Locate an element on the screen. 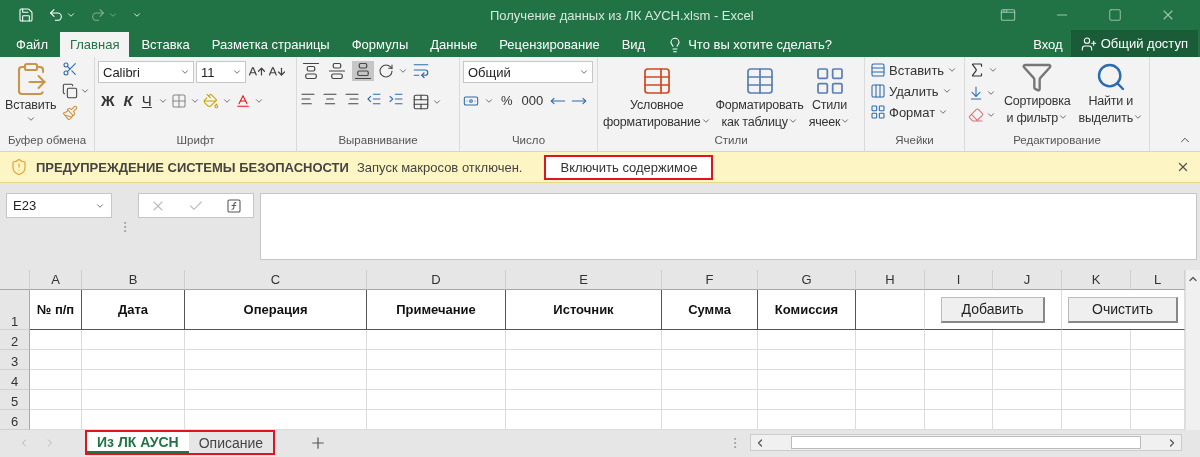  function-icon is located at coordinates (234, 205).